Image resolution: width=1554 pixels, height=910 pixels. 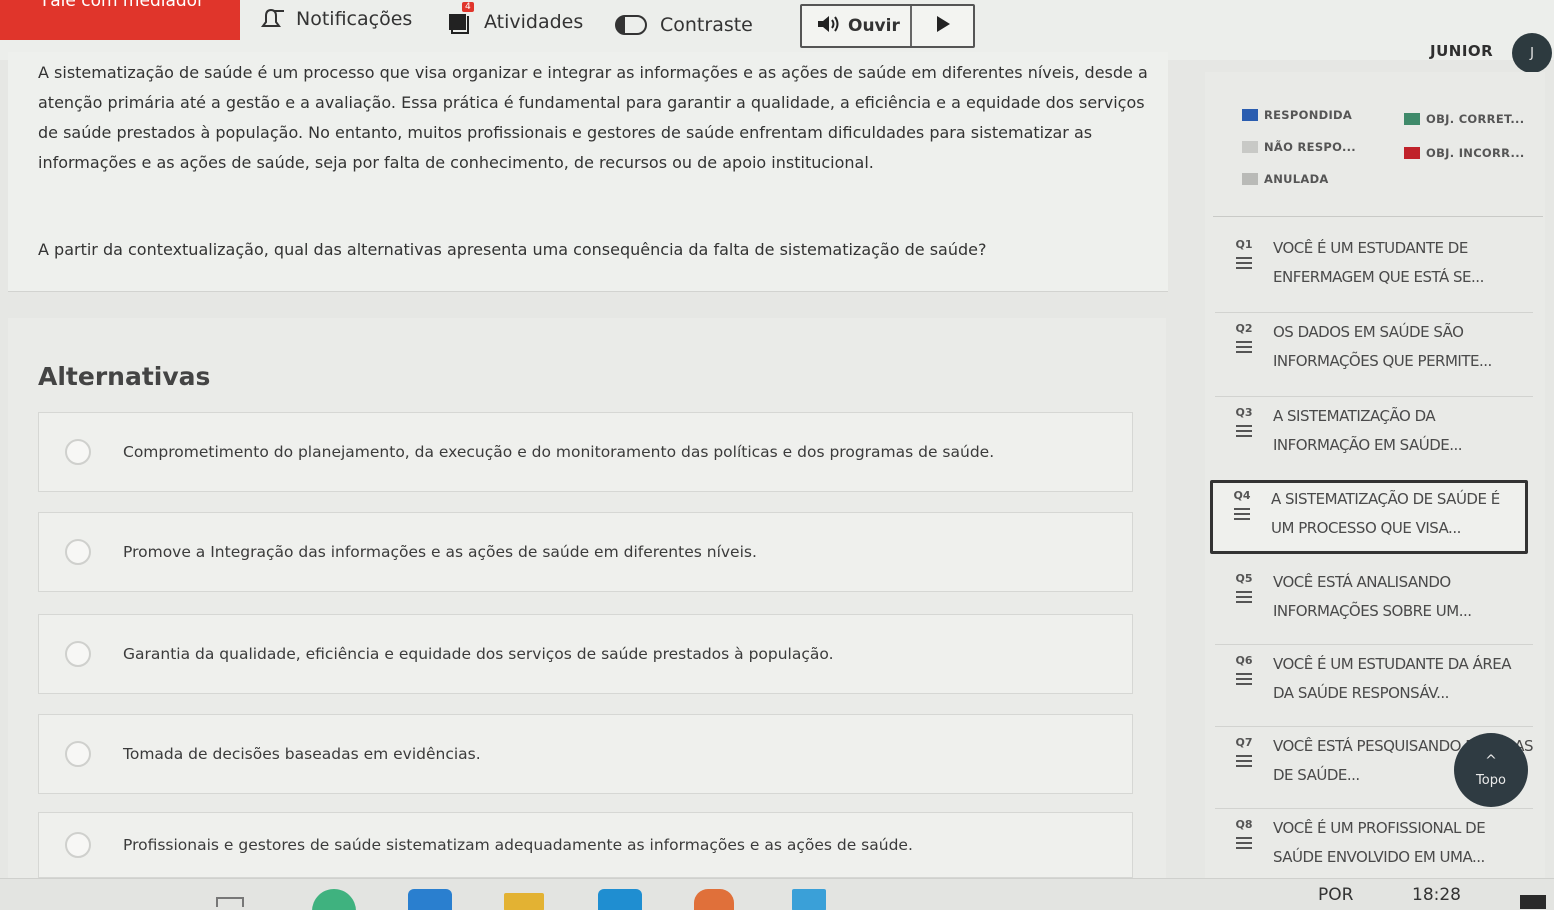 What do you see at coordinates (1436, 895) in the screenshot?
I see `clock: 18:28` at bounding box center [1436, 895].